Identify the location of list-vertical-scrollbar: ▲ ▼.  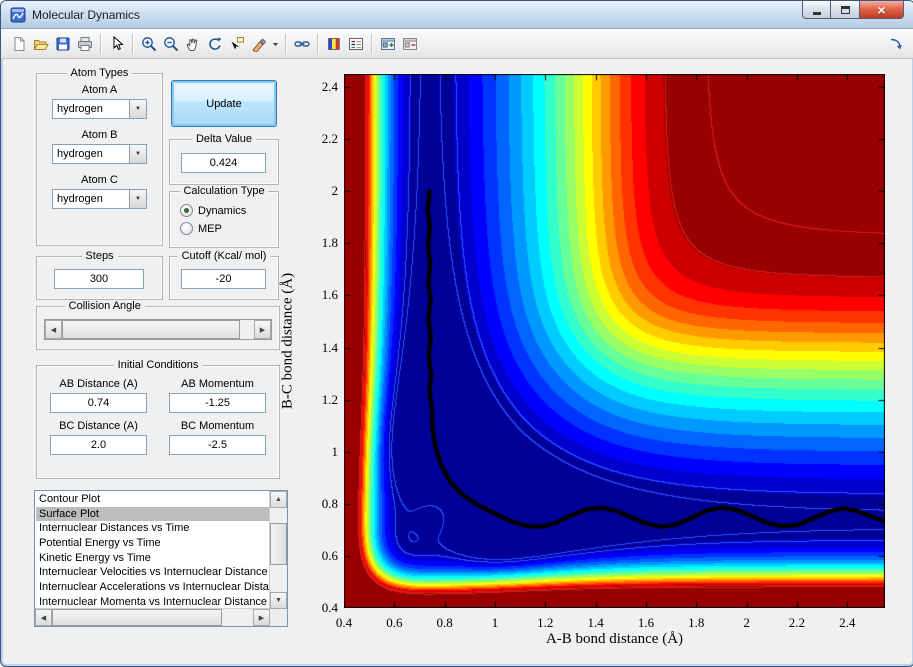
(278, 550).